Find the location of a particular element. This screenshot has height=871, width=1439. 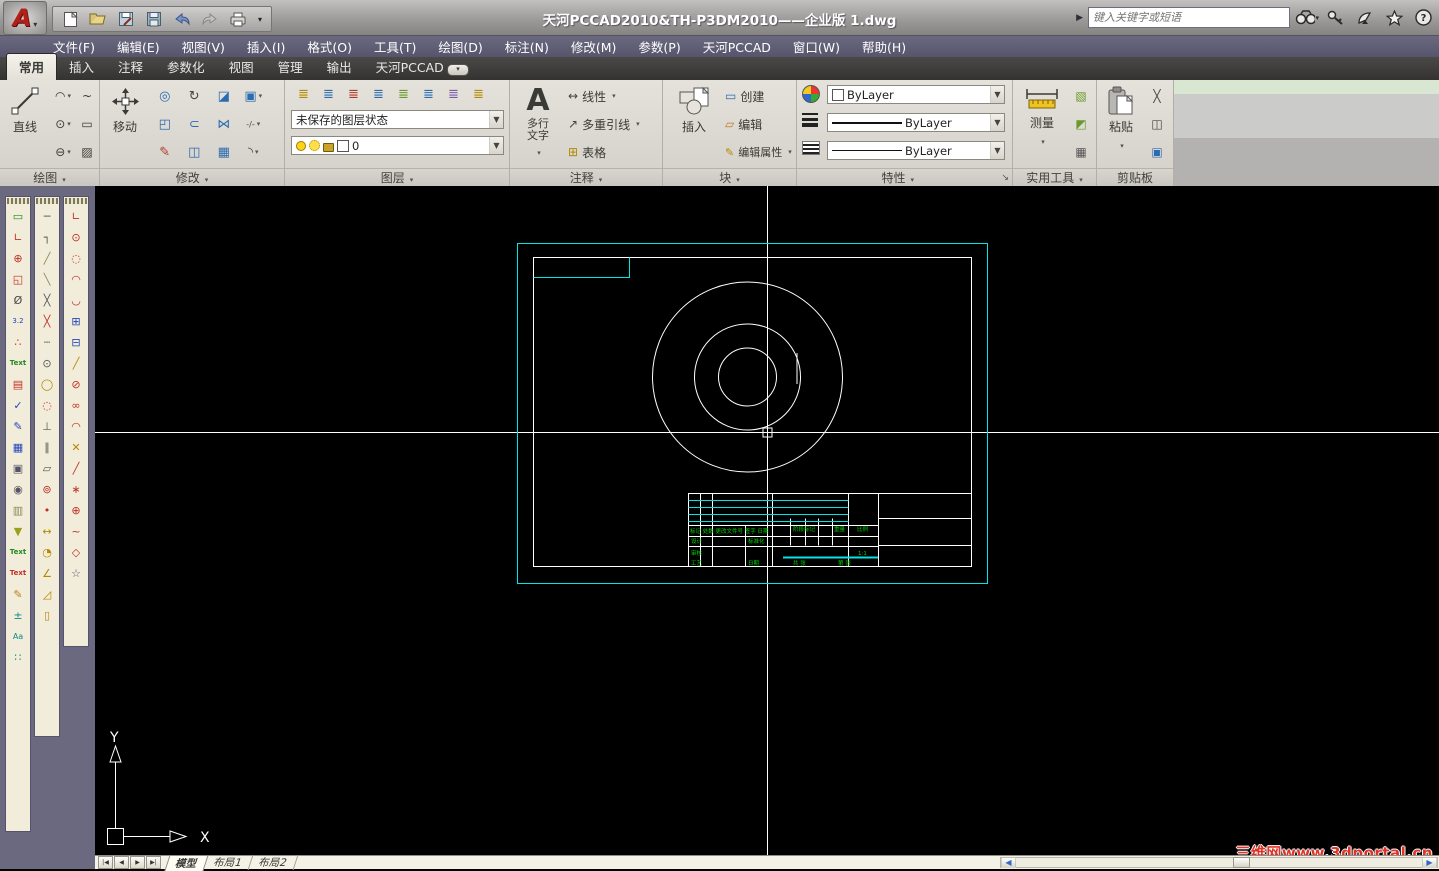

horizontal-scrollbar: ◀ ▶ is located at coordinates (1219, 862).